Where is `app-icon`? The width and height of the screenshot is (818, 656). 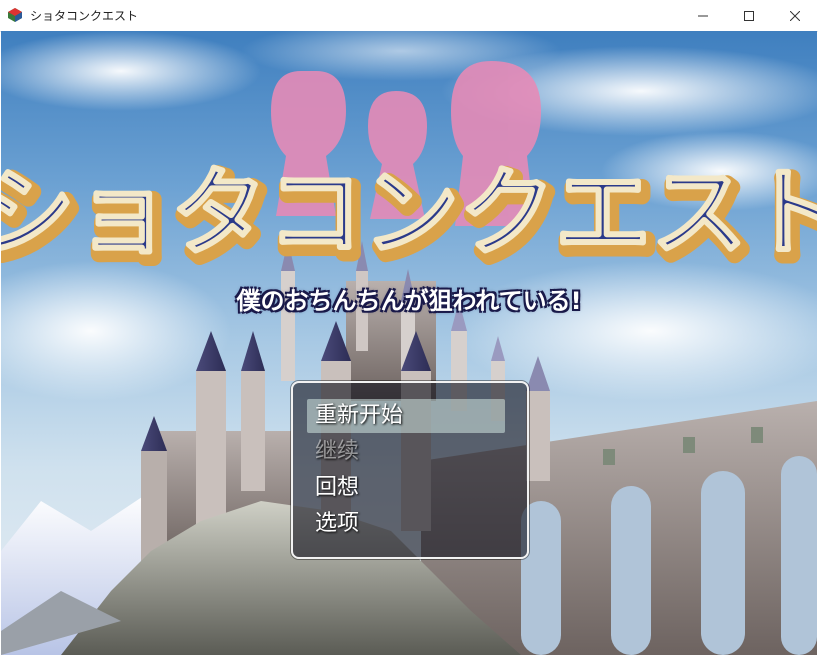 app-icon is located at coordinates (15, 15).